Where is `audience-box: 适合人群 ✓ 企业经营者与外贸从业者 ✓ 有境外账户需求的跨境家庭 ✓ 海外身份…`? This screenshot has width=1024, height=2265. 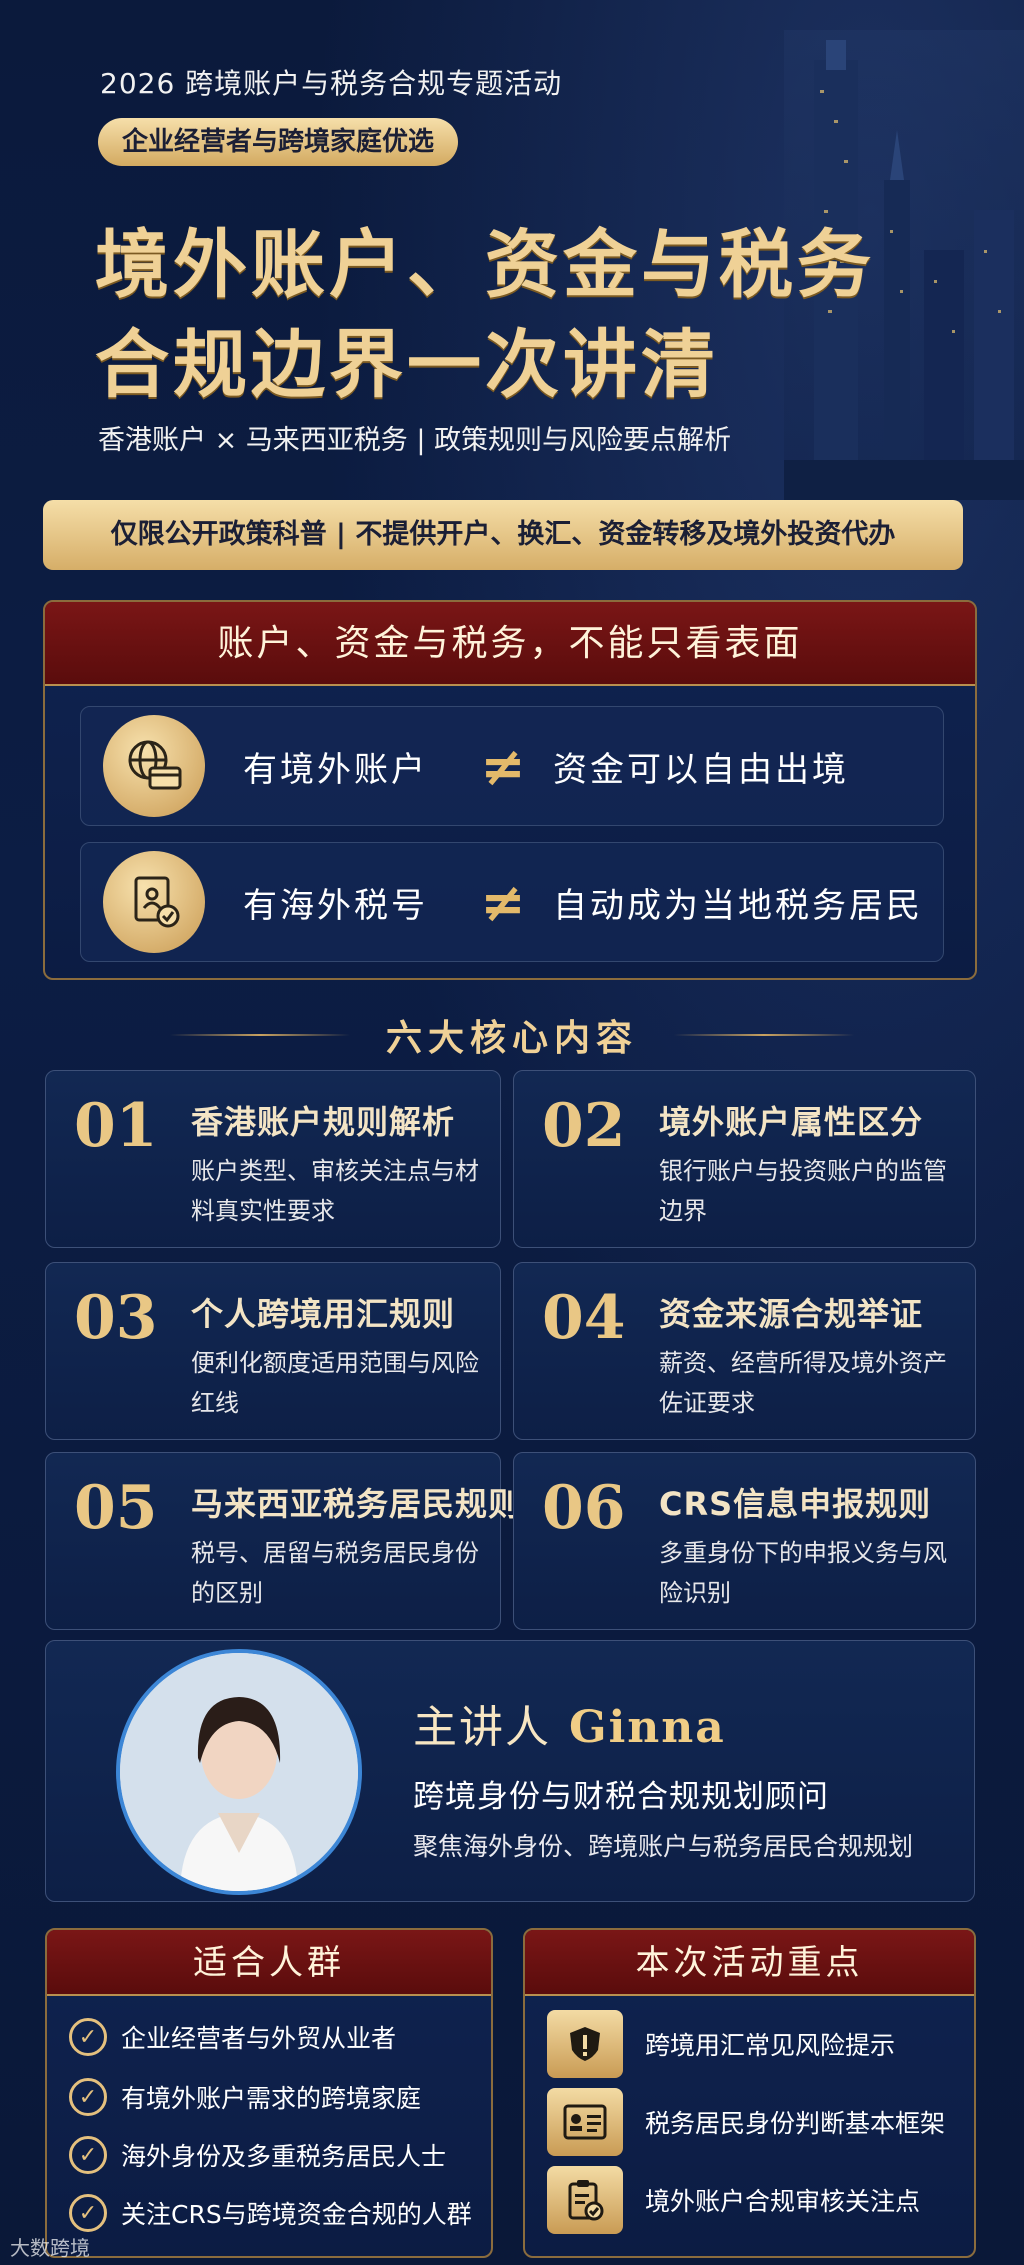
audience-box: 适合人群 ✓ 企业经营者与外贸从业者 ✓ 有境外账户需求的跨境家庭 ✓ 海外身份… is located at coordinates (269, 2093).